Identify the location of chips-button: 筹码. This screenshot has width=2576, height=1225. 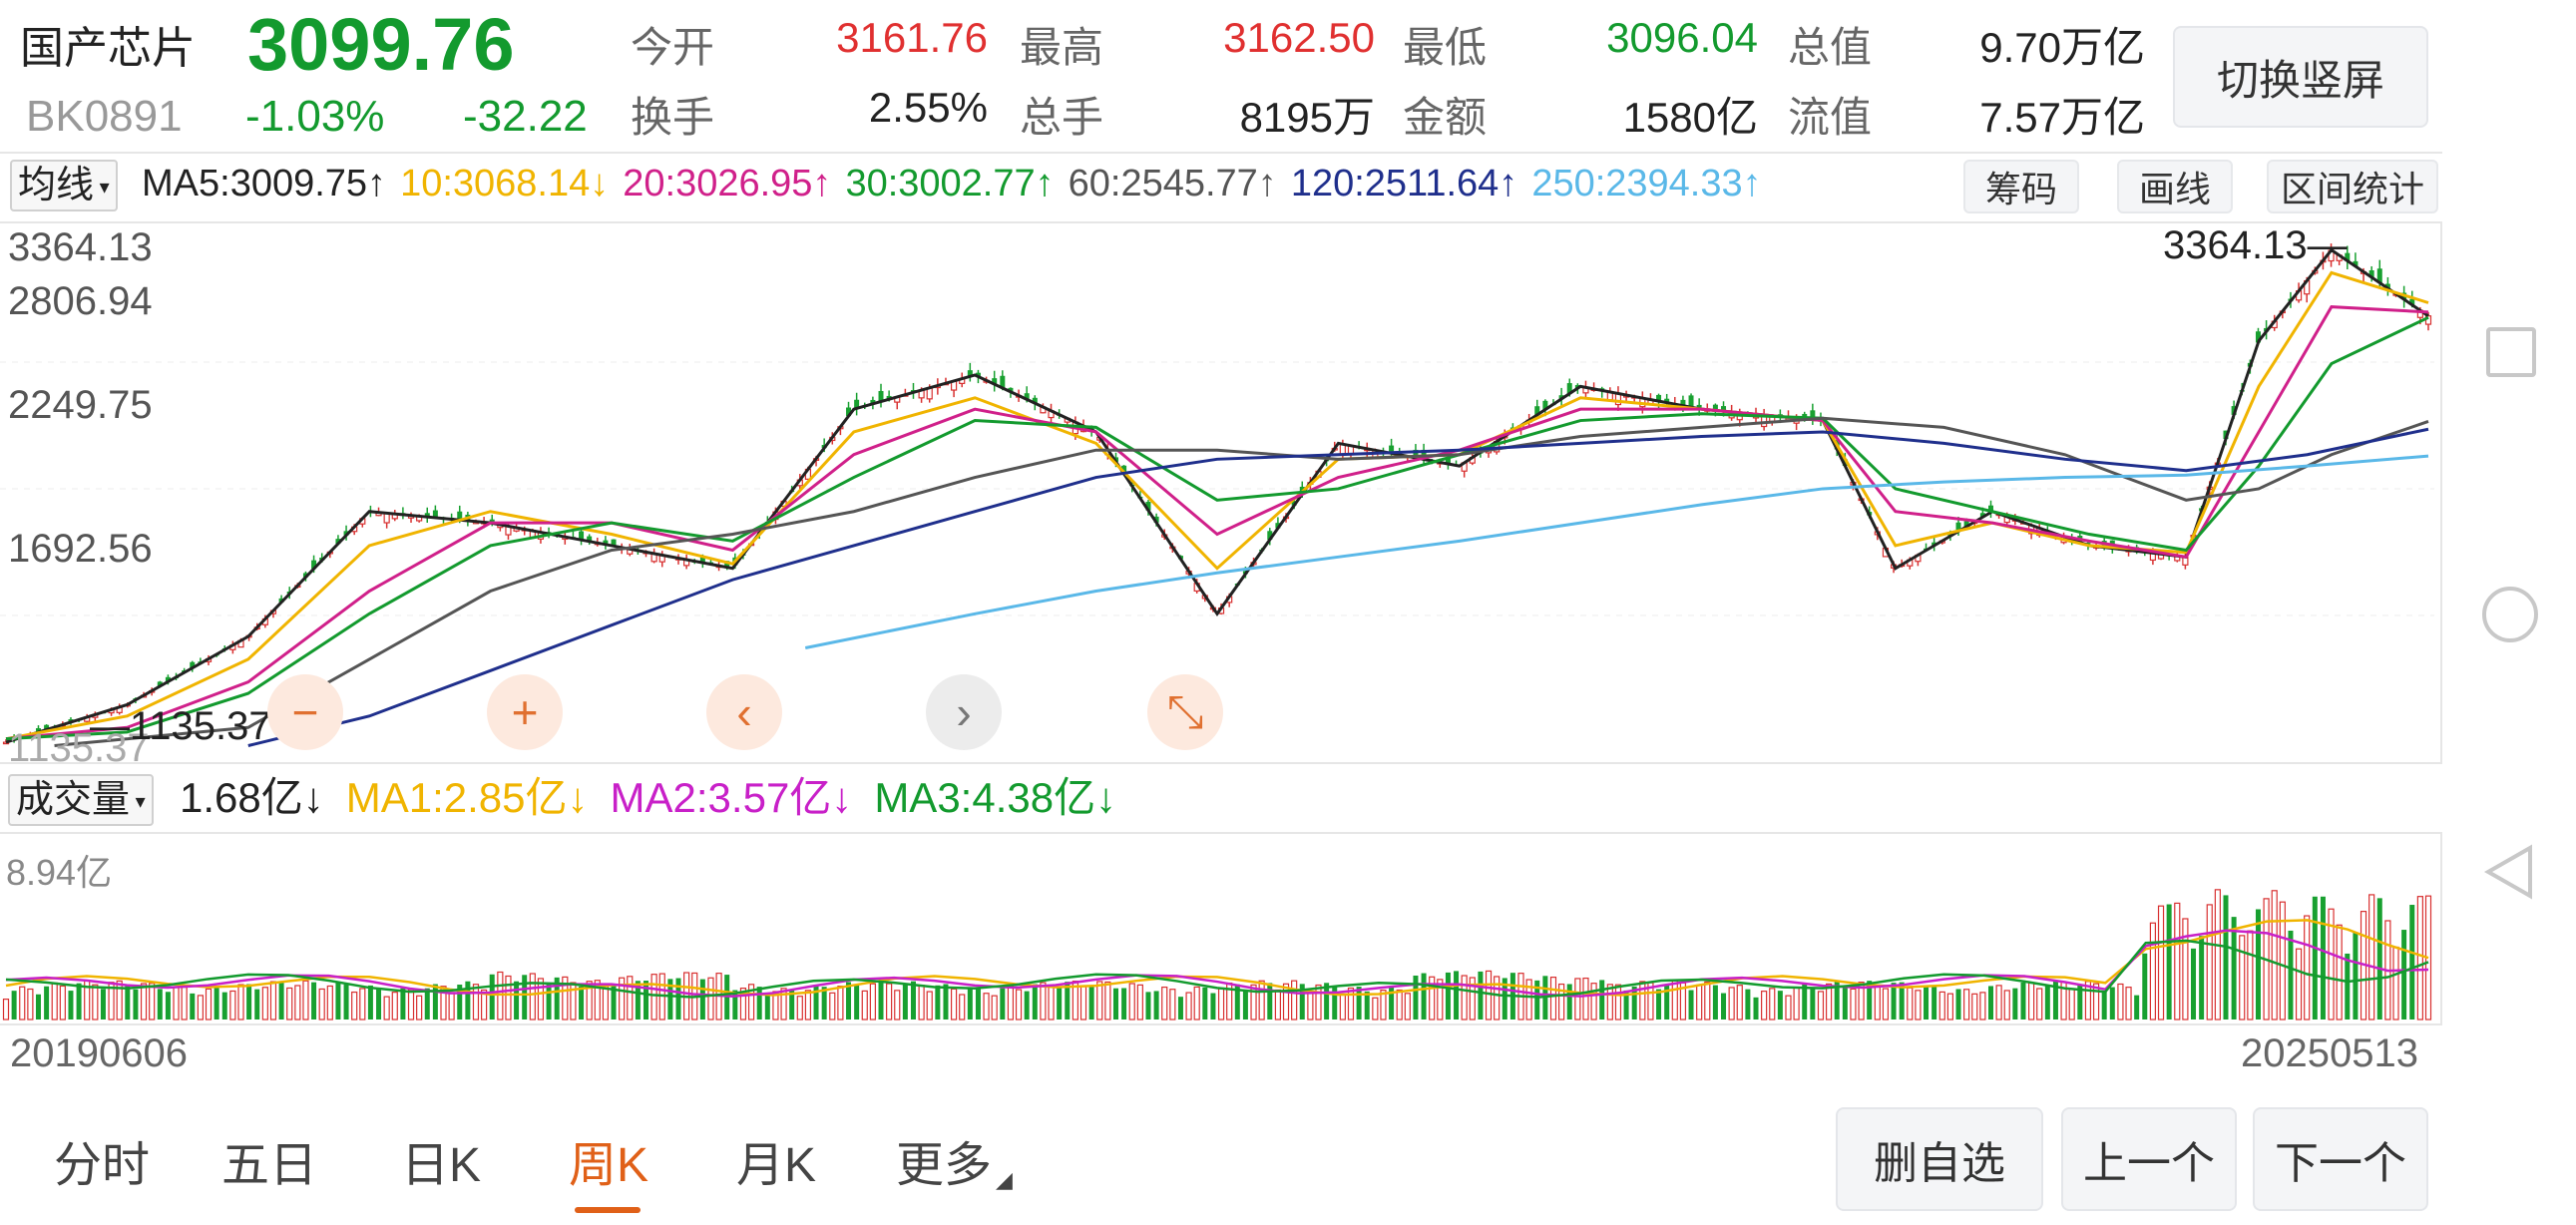
(2021, 186).